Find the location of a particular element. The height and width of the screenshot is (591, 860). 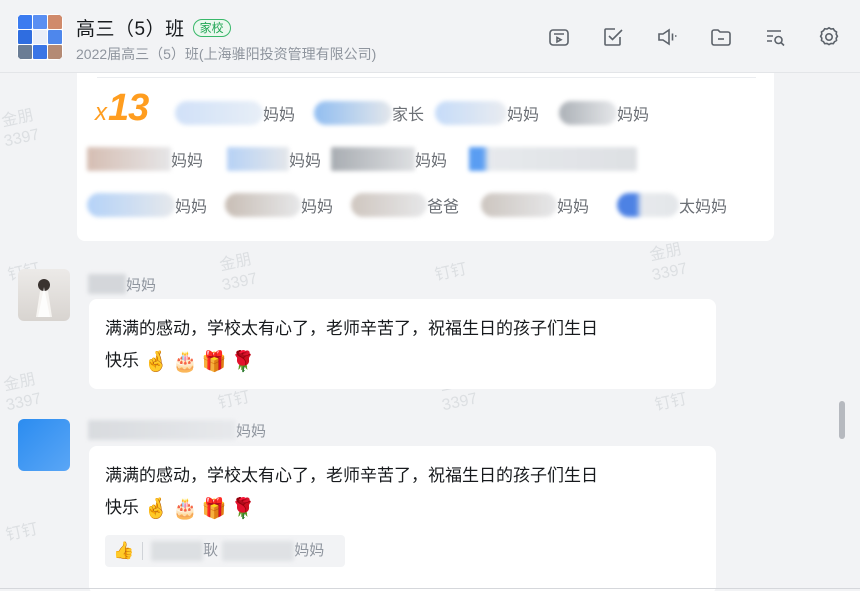

like-separator is located at coordinates (143, 550).